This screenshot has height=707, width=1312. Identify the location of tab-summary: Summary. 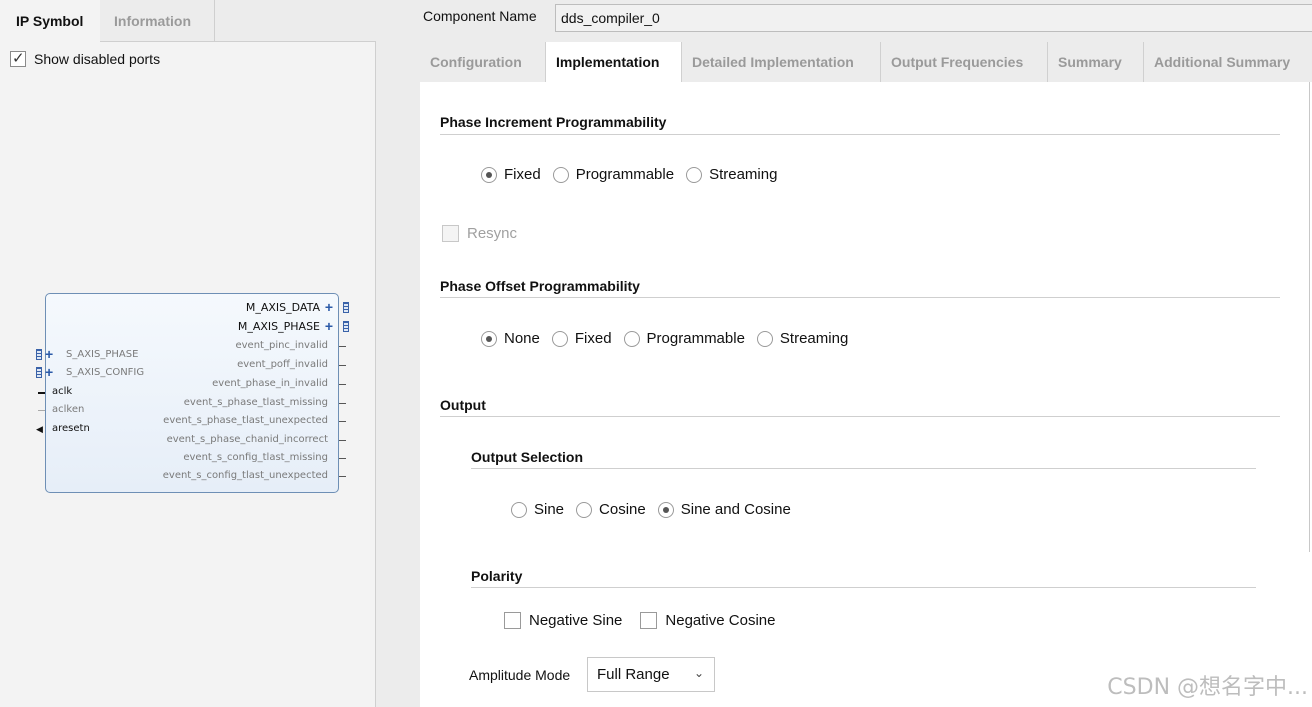
(1096, 62).